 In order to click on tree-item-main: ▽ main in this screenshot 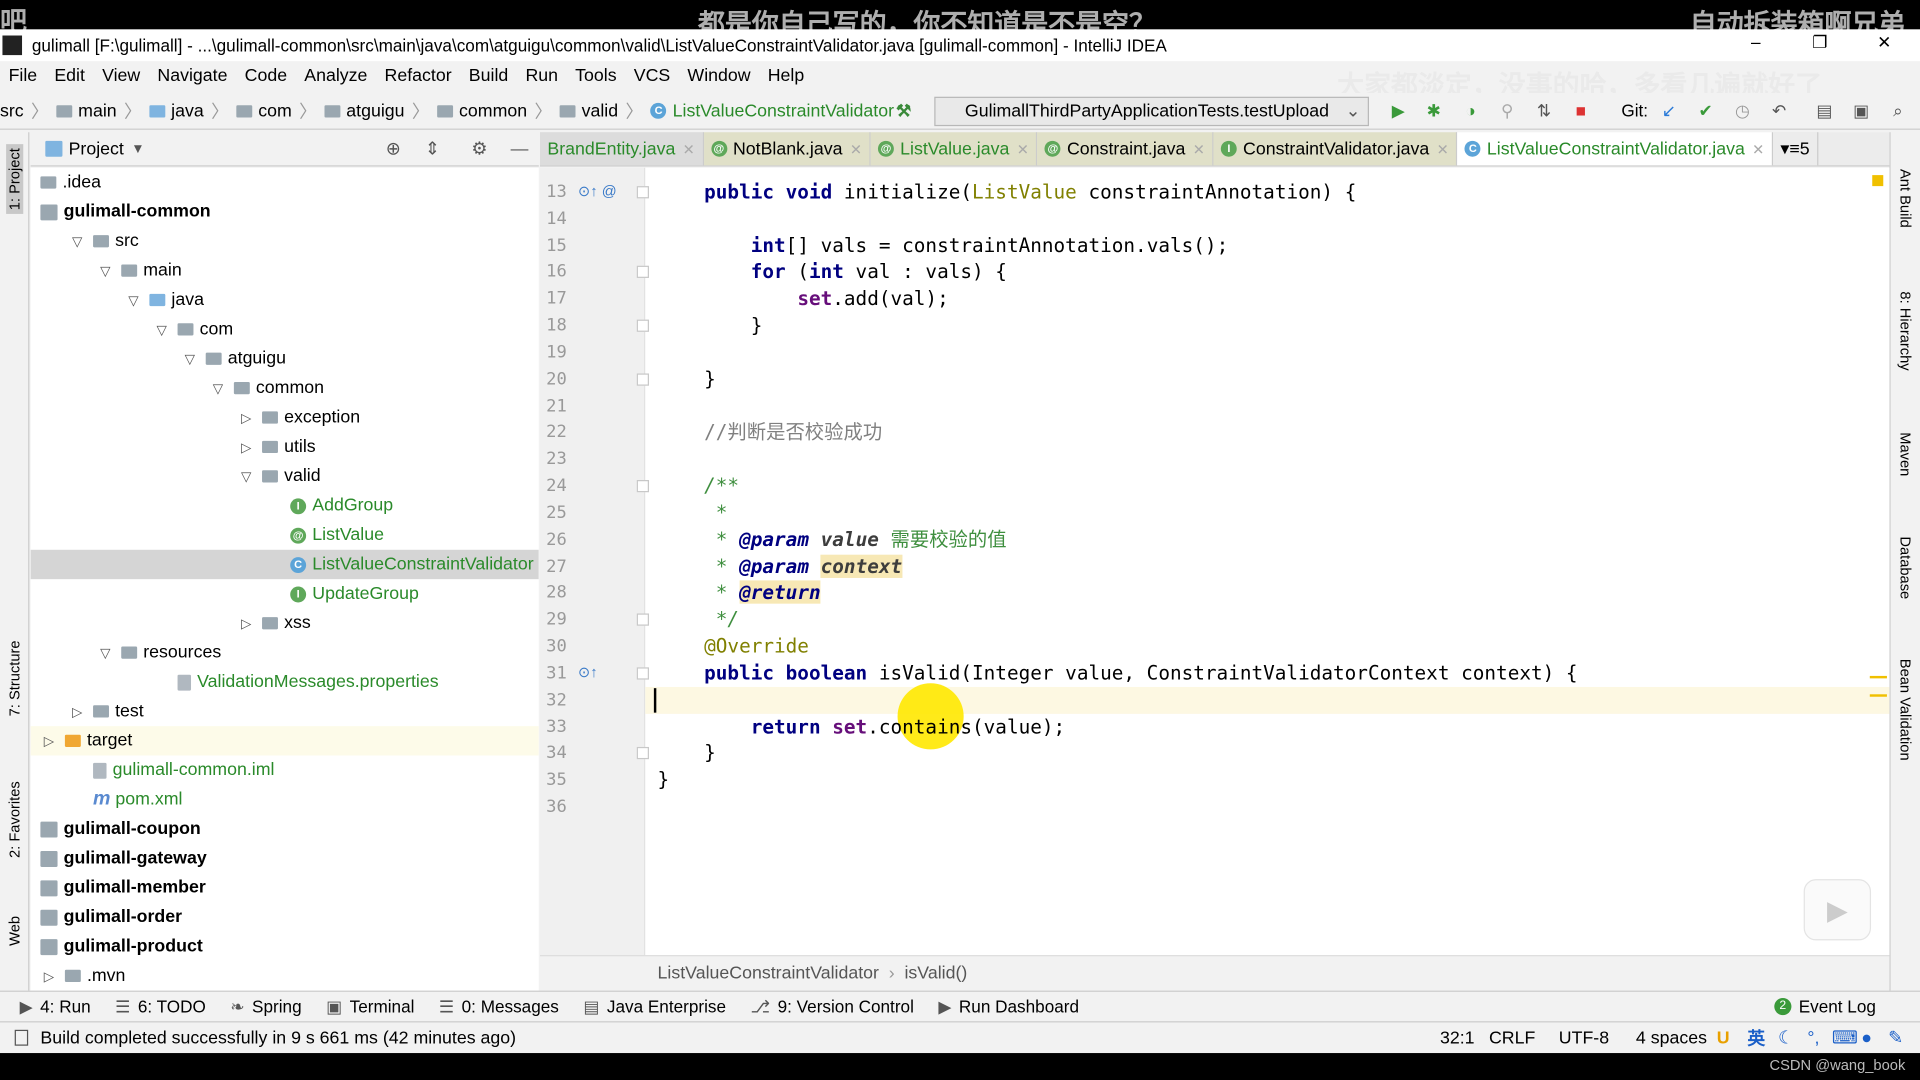, I will do `click(285, 270)`.